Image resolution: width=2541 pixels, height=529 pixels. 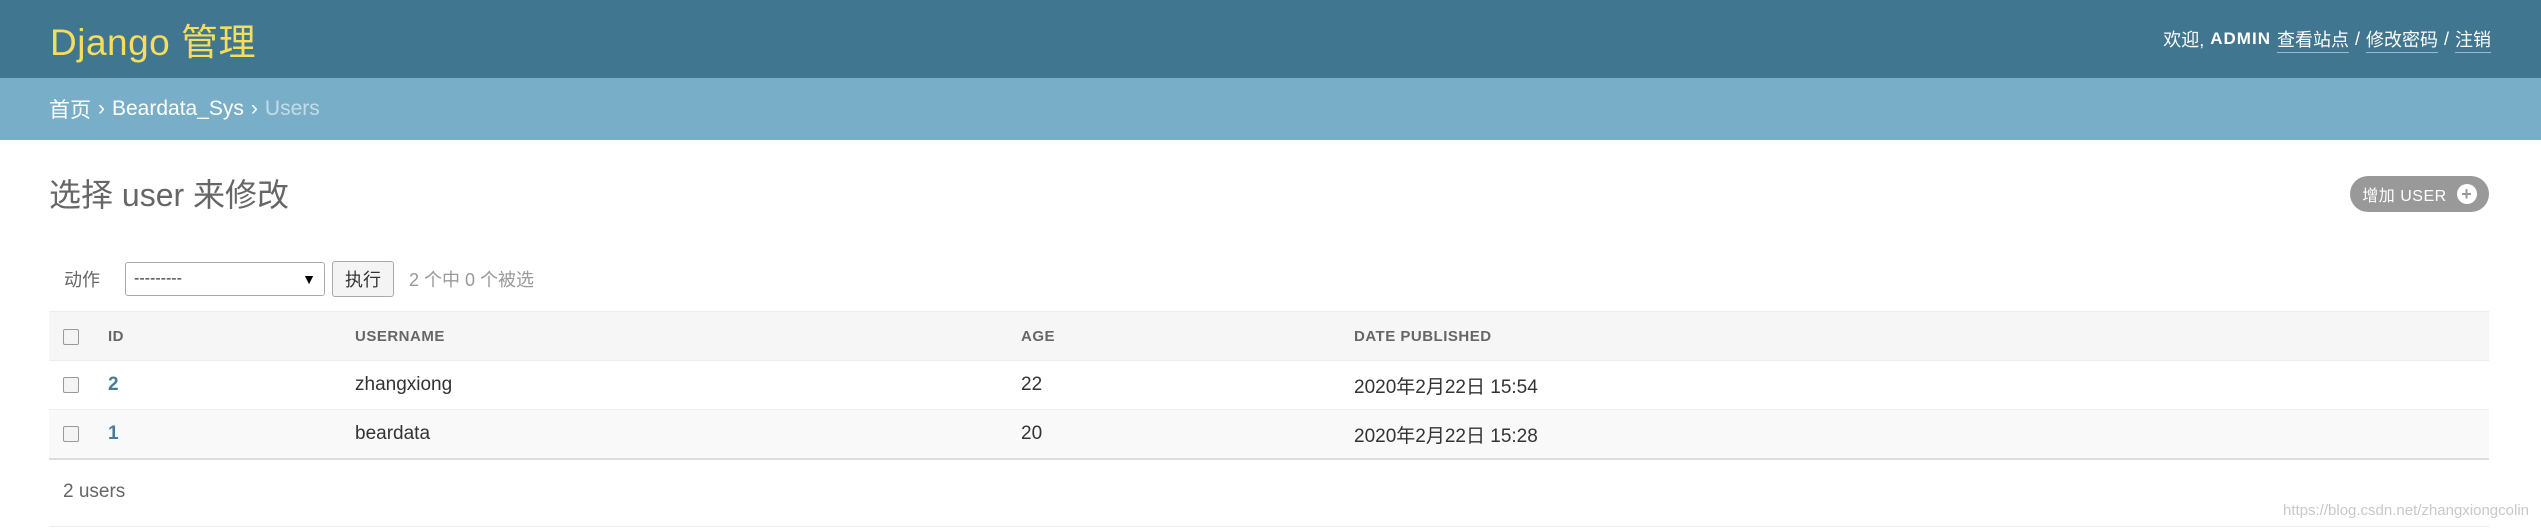 What do you see at coordinates (688, 336) in the screenshot?
I see `column-header-username: USERNAME` at bounding box center [688, 336].